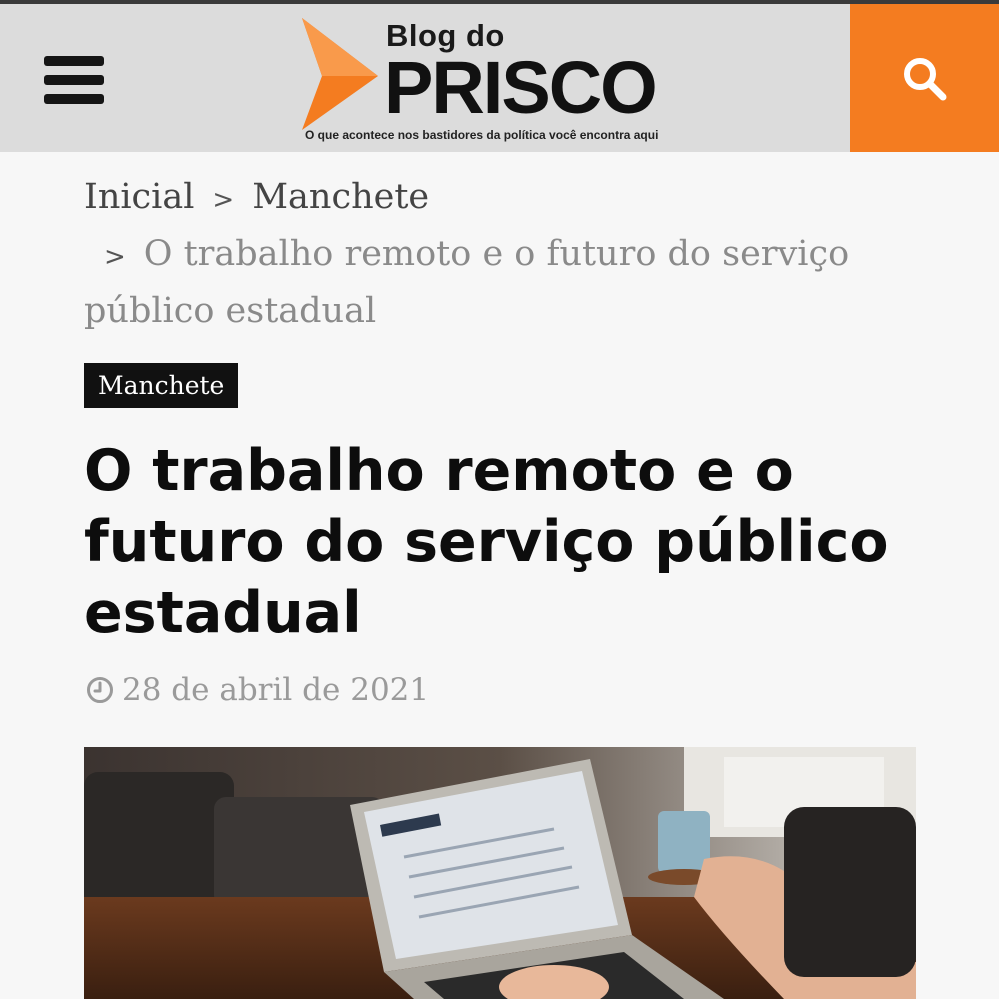 The image size is (999, 999). I want to click on hamburger-menu-icon, so click(75, 82).